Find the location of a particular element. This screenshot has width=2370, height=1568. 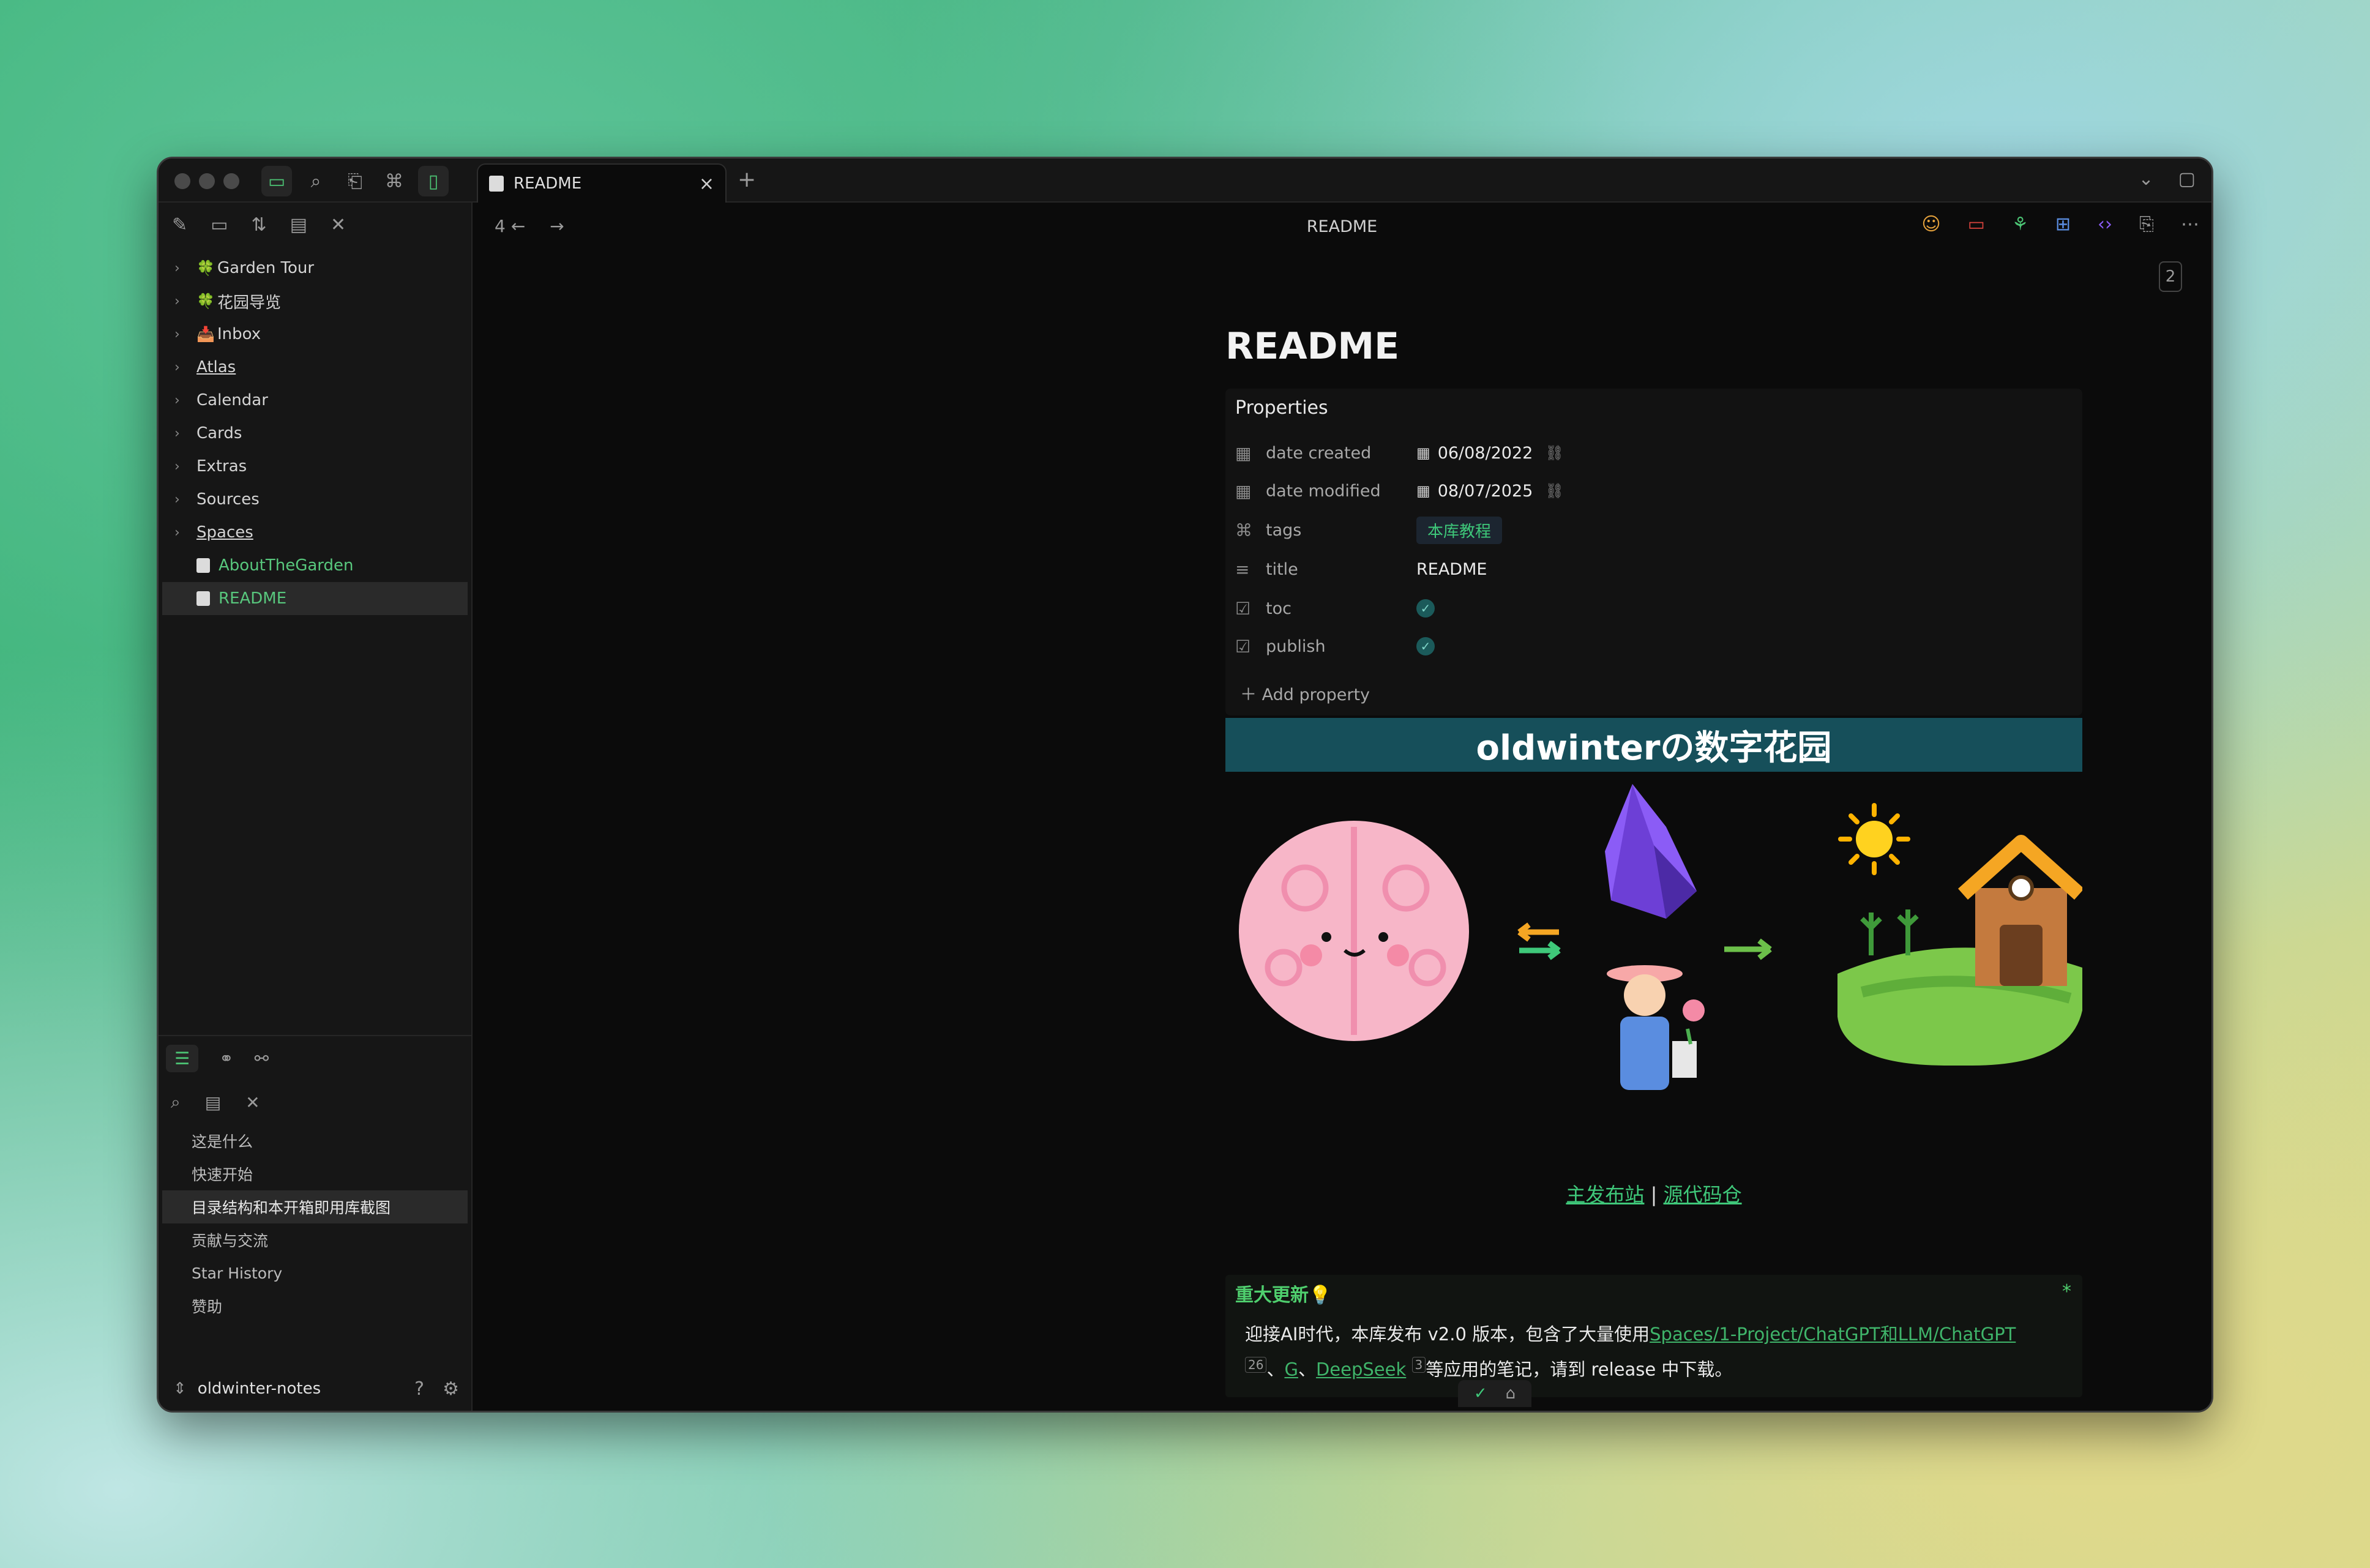

add-property-button: ＋ Add property is located at coordinates (1305, 693).